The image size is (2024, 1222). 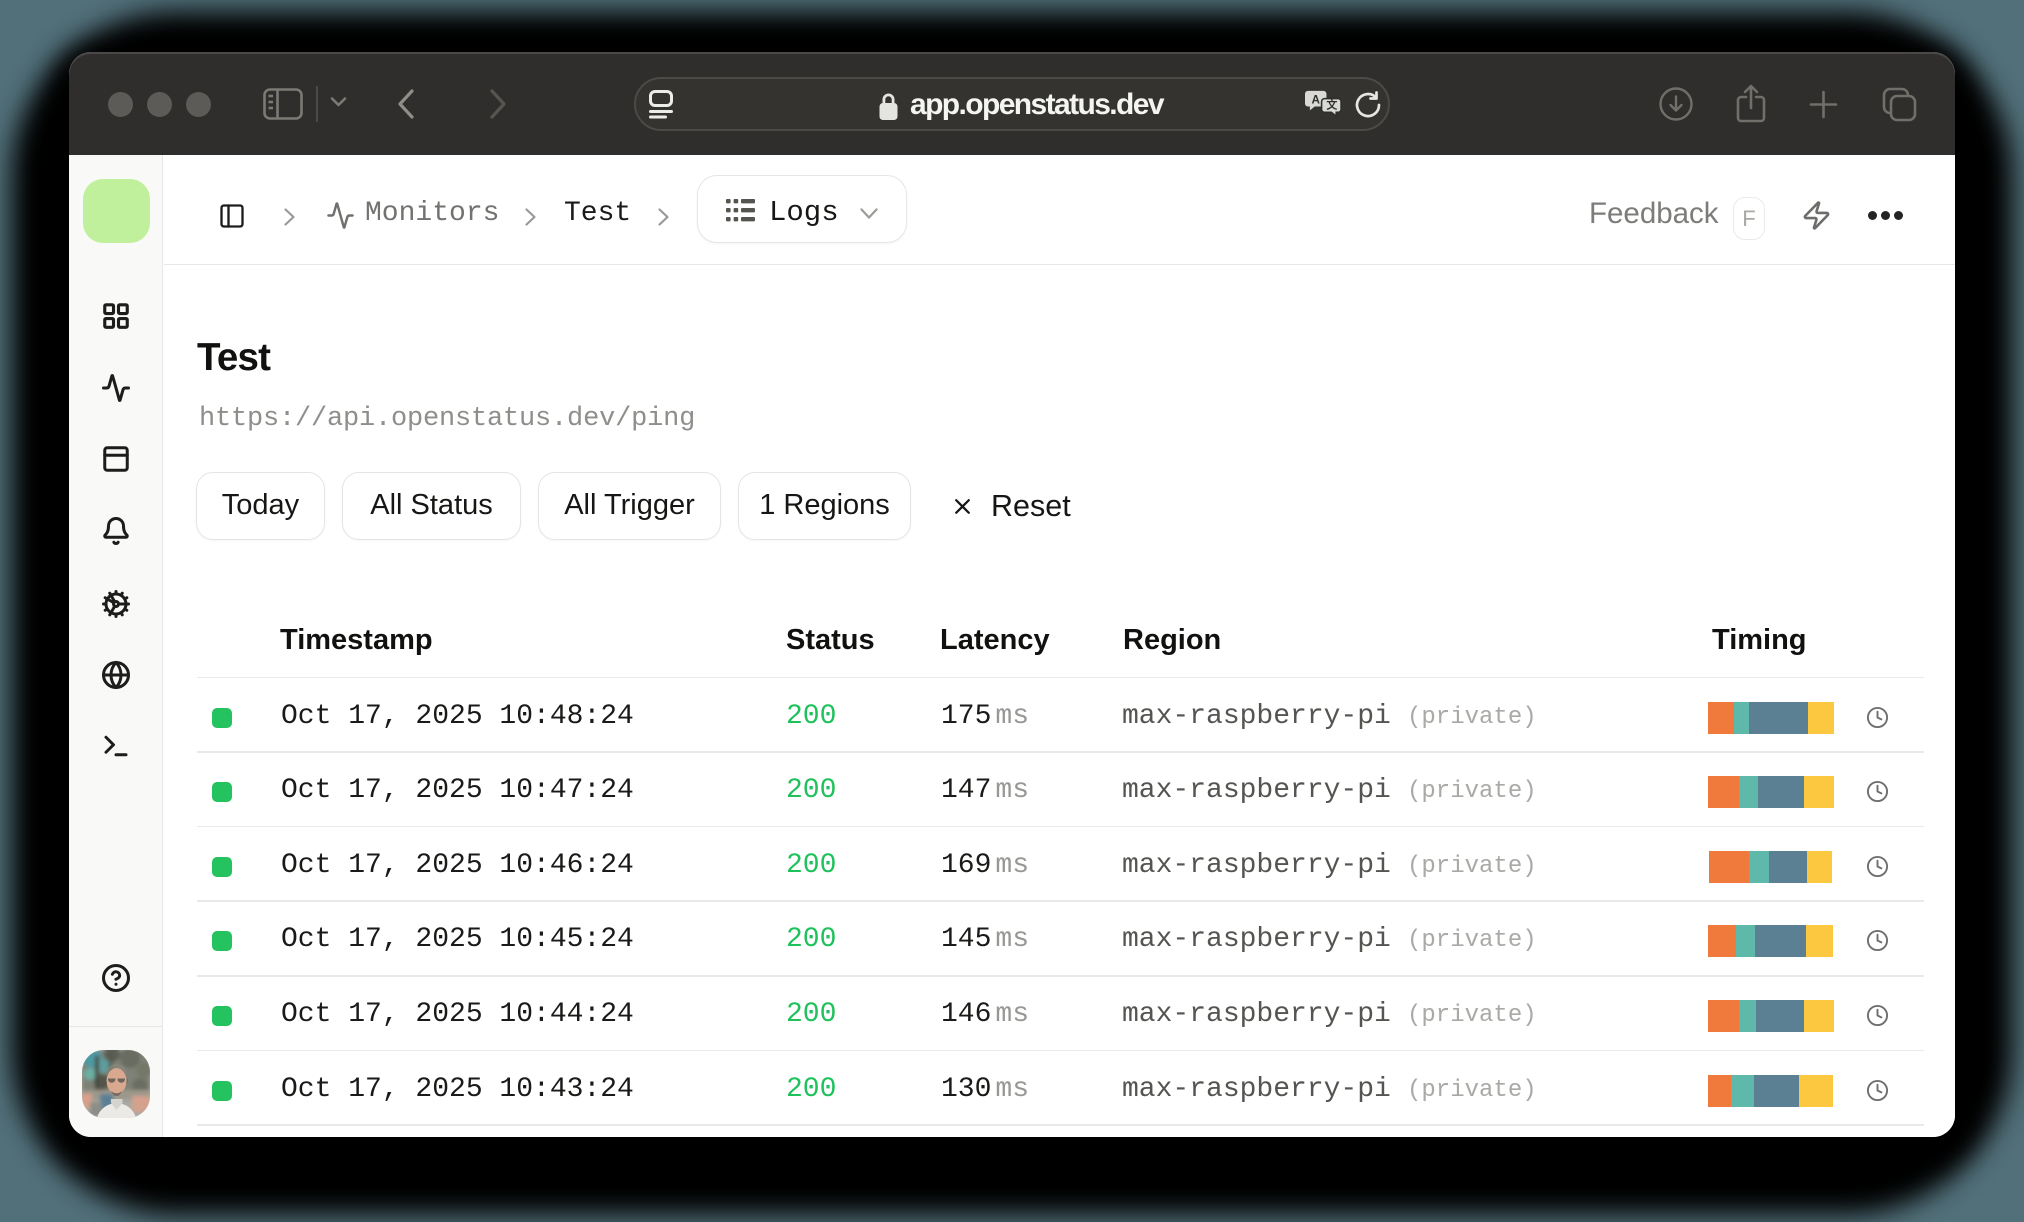 What do you see at coordinates (1331, 104) in the screenshot?
I see `svg-text: 文` at bounding box center [1331, 104].